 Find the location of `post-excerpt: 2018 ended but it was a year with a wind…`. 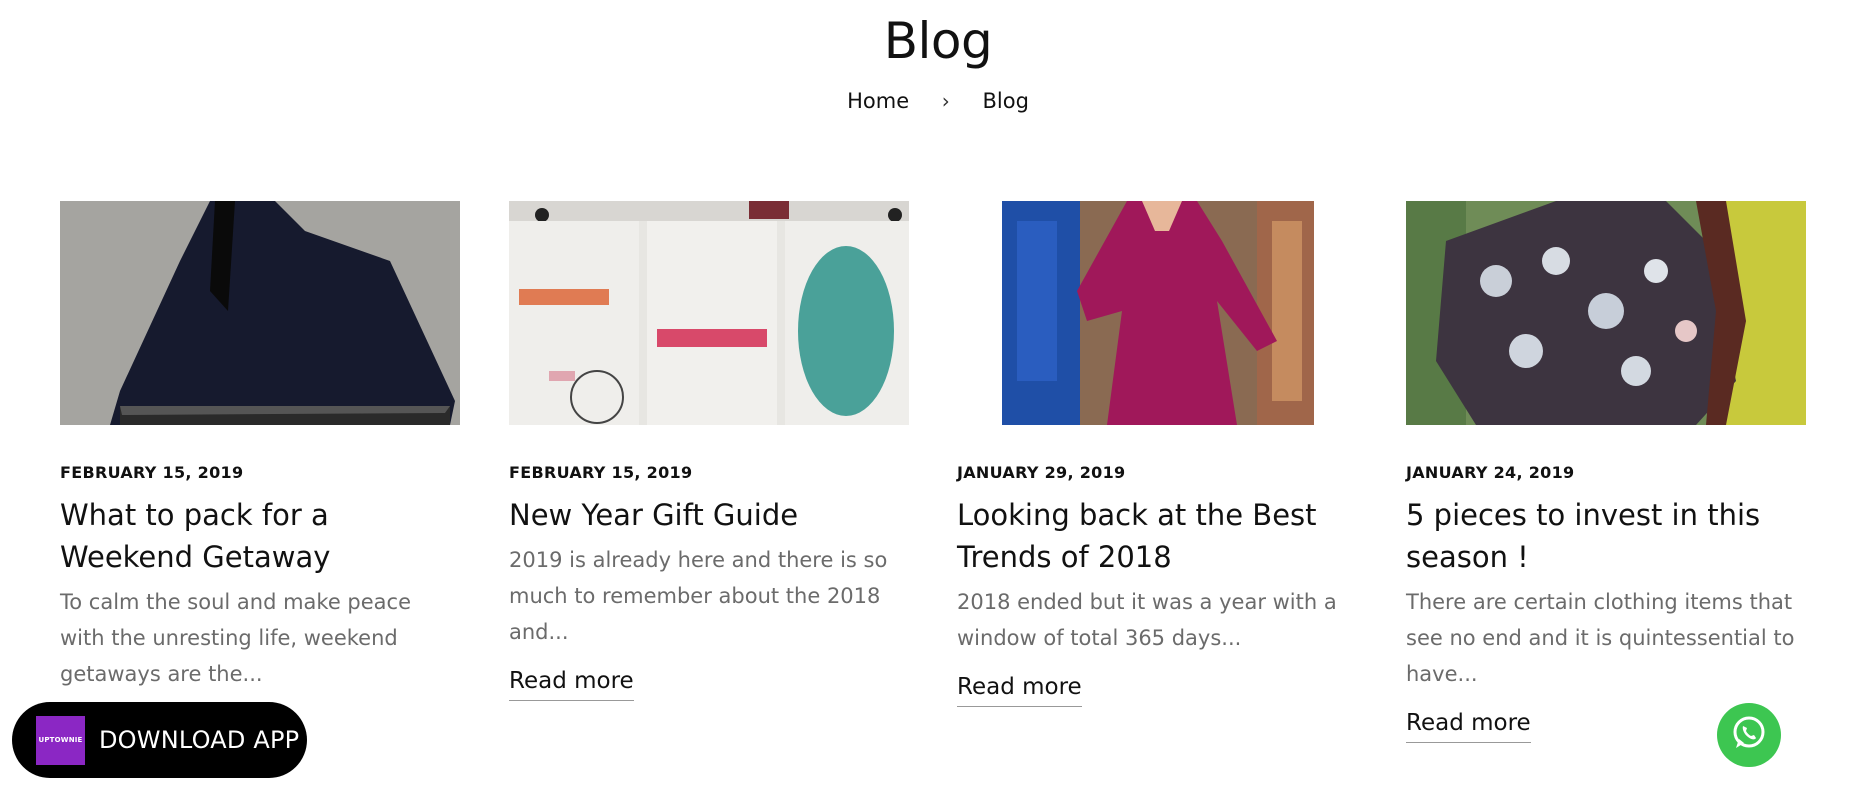

post-excerpt: 2018 ended but it was a year with a wind… is located at coordinates (1147, 620).